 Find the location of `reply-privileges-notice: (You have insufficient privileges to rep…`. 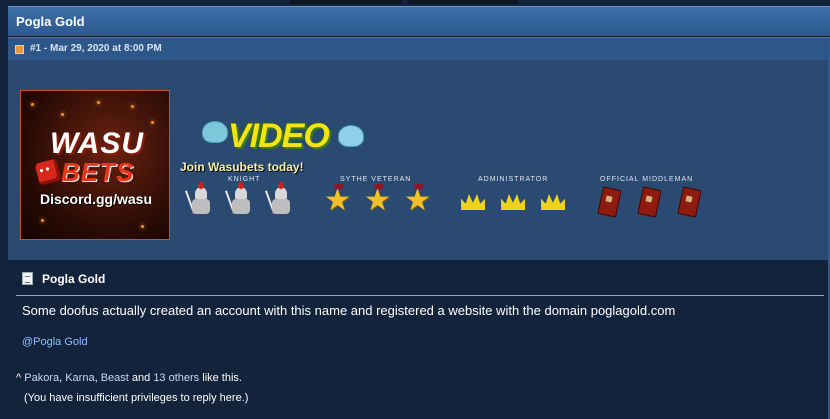

reply-privileges-notice: (You have insufficient privileges to rep… is located at coordinates (136, 398).